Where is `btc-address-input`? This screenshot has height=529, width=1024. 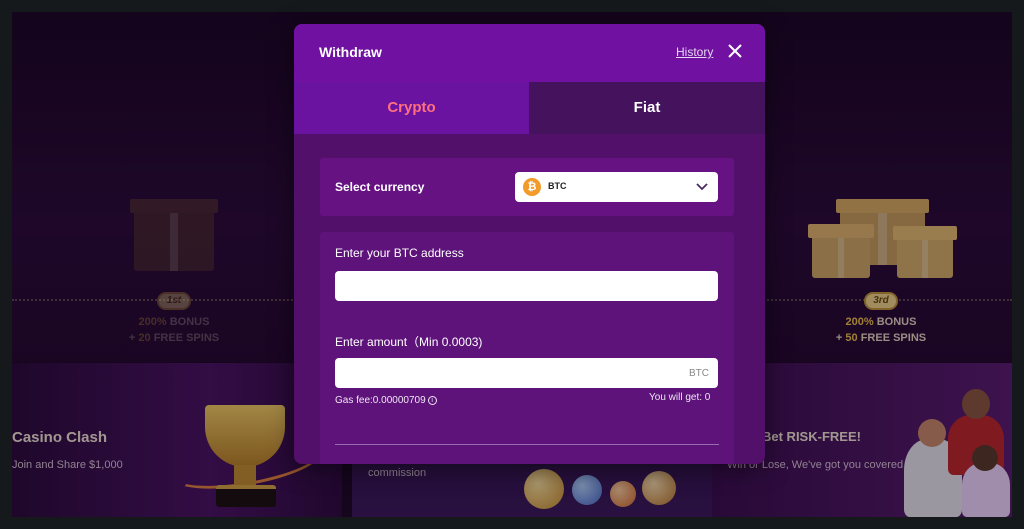
btc-address-input is located at coordinates (526, 286).